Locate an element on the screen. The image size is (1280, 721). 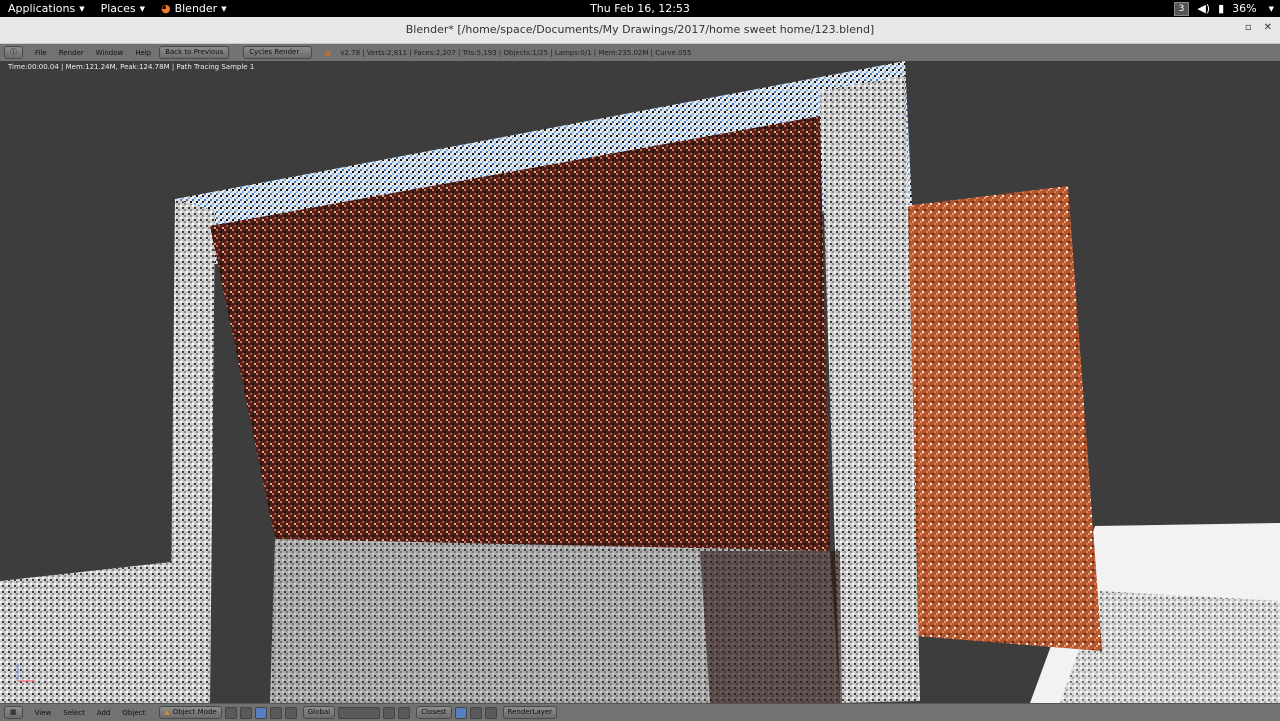
menu-view: View is located at coordinates (43, 713).